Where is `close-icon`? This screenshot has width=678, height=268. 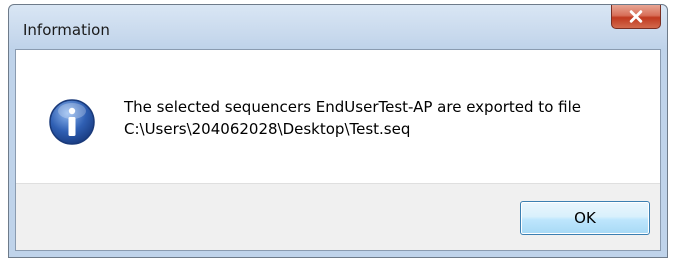 close-icon is located at coordinates (636, 16).